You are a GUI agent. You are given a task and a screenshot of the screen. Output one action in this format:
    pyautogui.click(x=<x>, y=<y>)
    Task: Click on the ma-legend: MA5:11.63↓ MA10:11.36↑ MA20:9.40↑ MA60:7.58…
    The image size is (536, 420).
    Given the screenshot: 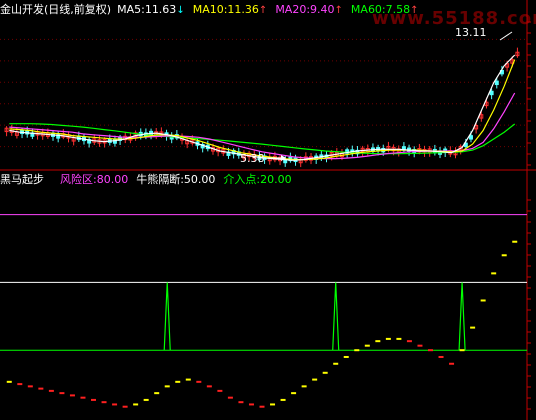 What is the action you would take?
    pyautogui.click(x=271, y=9)
    